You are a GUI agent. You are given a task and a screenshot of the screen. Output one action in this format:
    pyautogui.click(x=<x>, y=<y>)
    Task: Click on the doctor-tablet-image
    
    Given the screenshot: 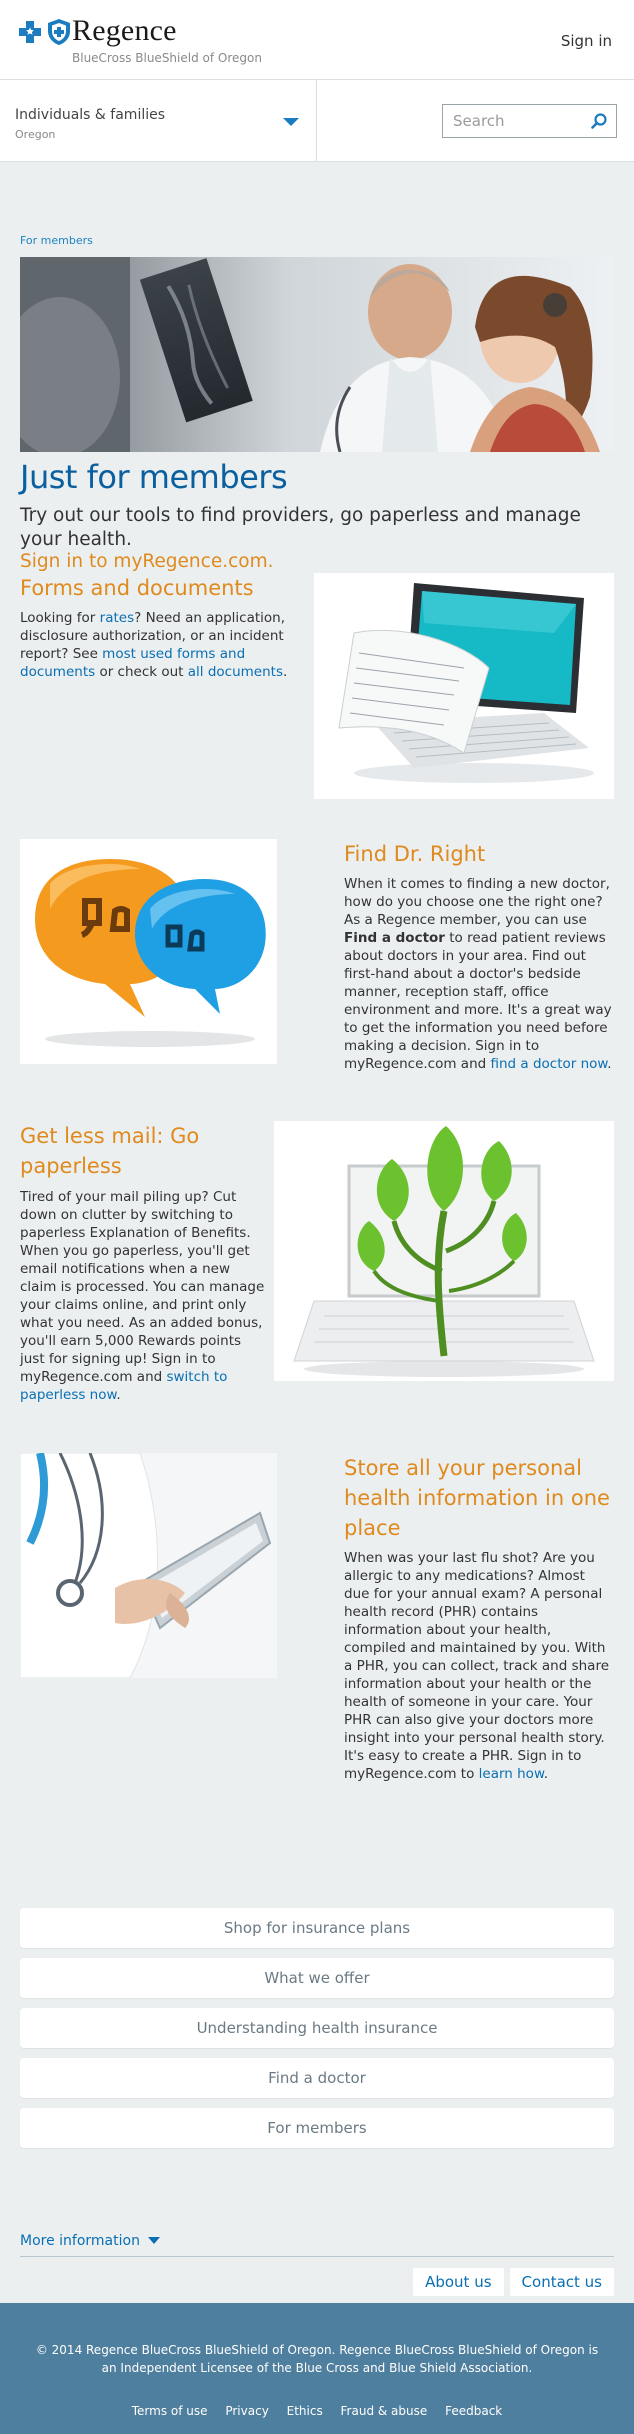 What is the action you would take?
    pyautogui.click(x=148, y=1565)
    